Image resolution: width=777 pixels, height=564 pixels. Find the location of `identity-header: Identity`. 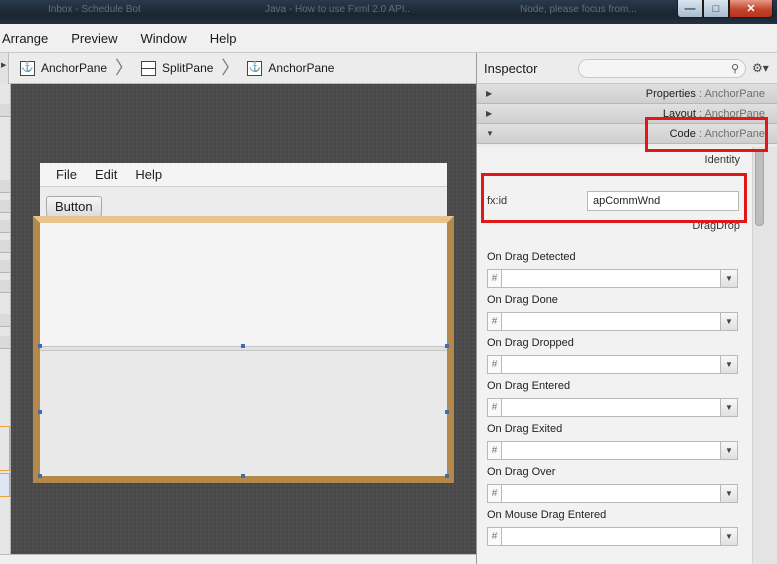

identity-header: Identity is located at coordinates (722, 160).